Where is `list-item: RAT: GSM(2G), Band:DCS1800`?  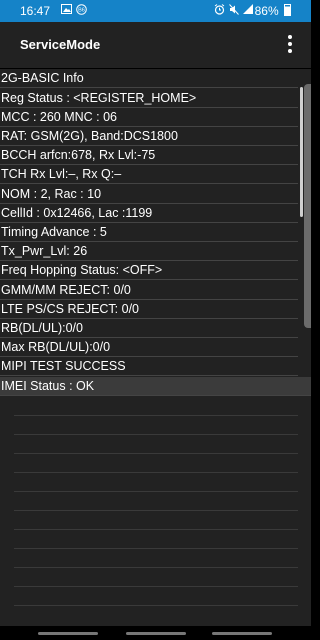
list-item: RAT: GSM(2G), Band:DCS1800 is located at coordinates (149, 136).